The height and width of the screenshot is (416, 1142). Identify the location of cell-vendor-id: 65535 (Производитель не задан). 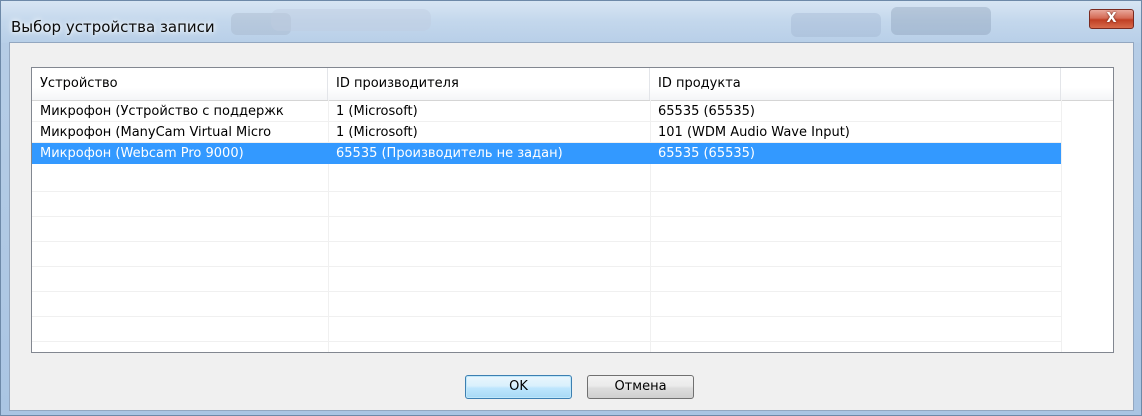
(449, 153).